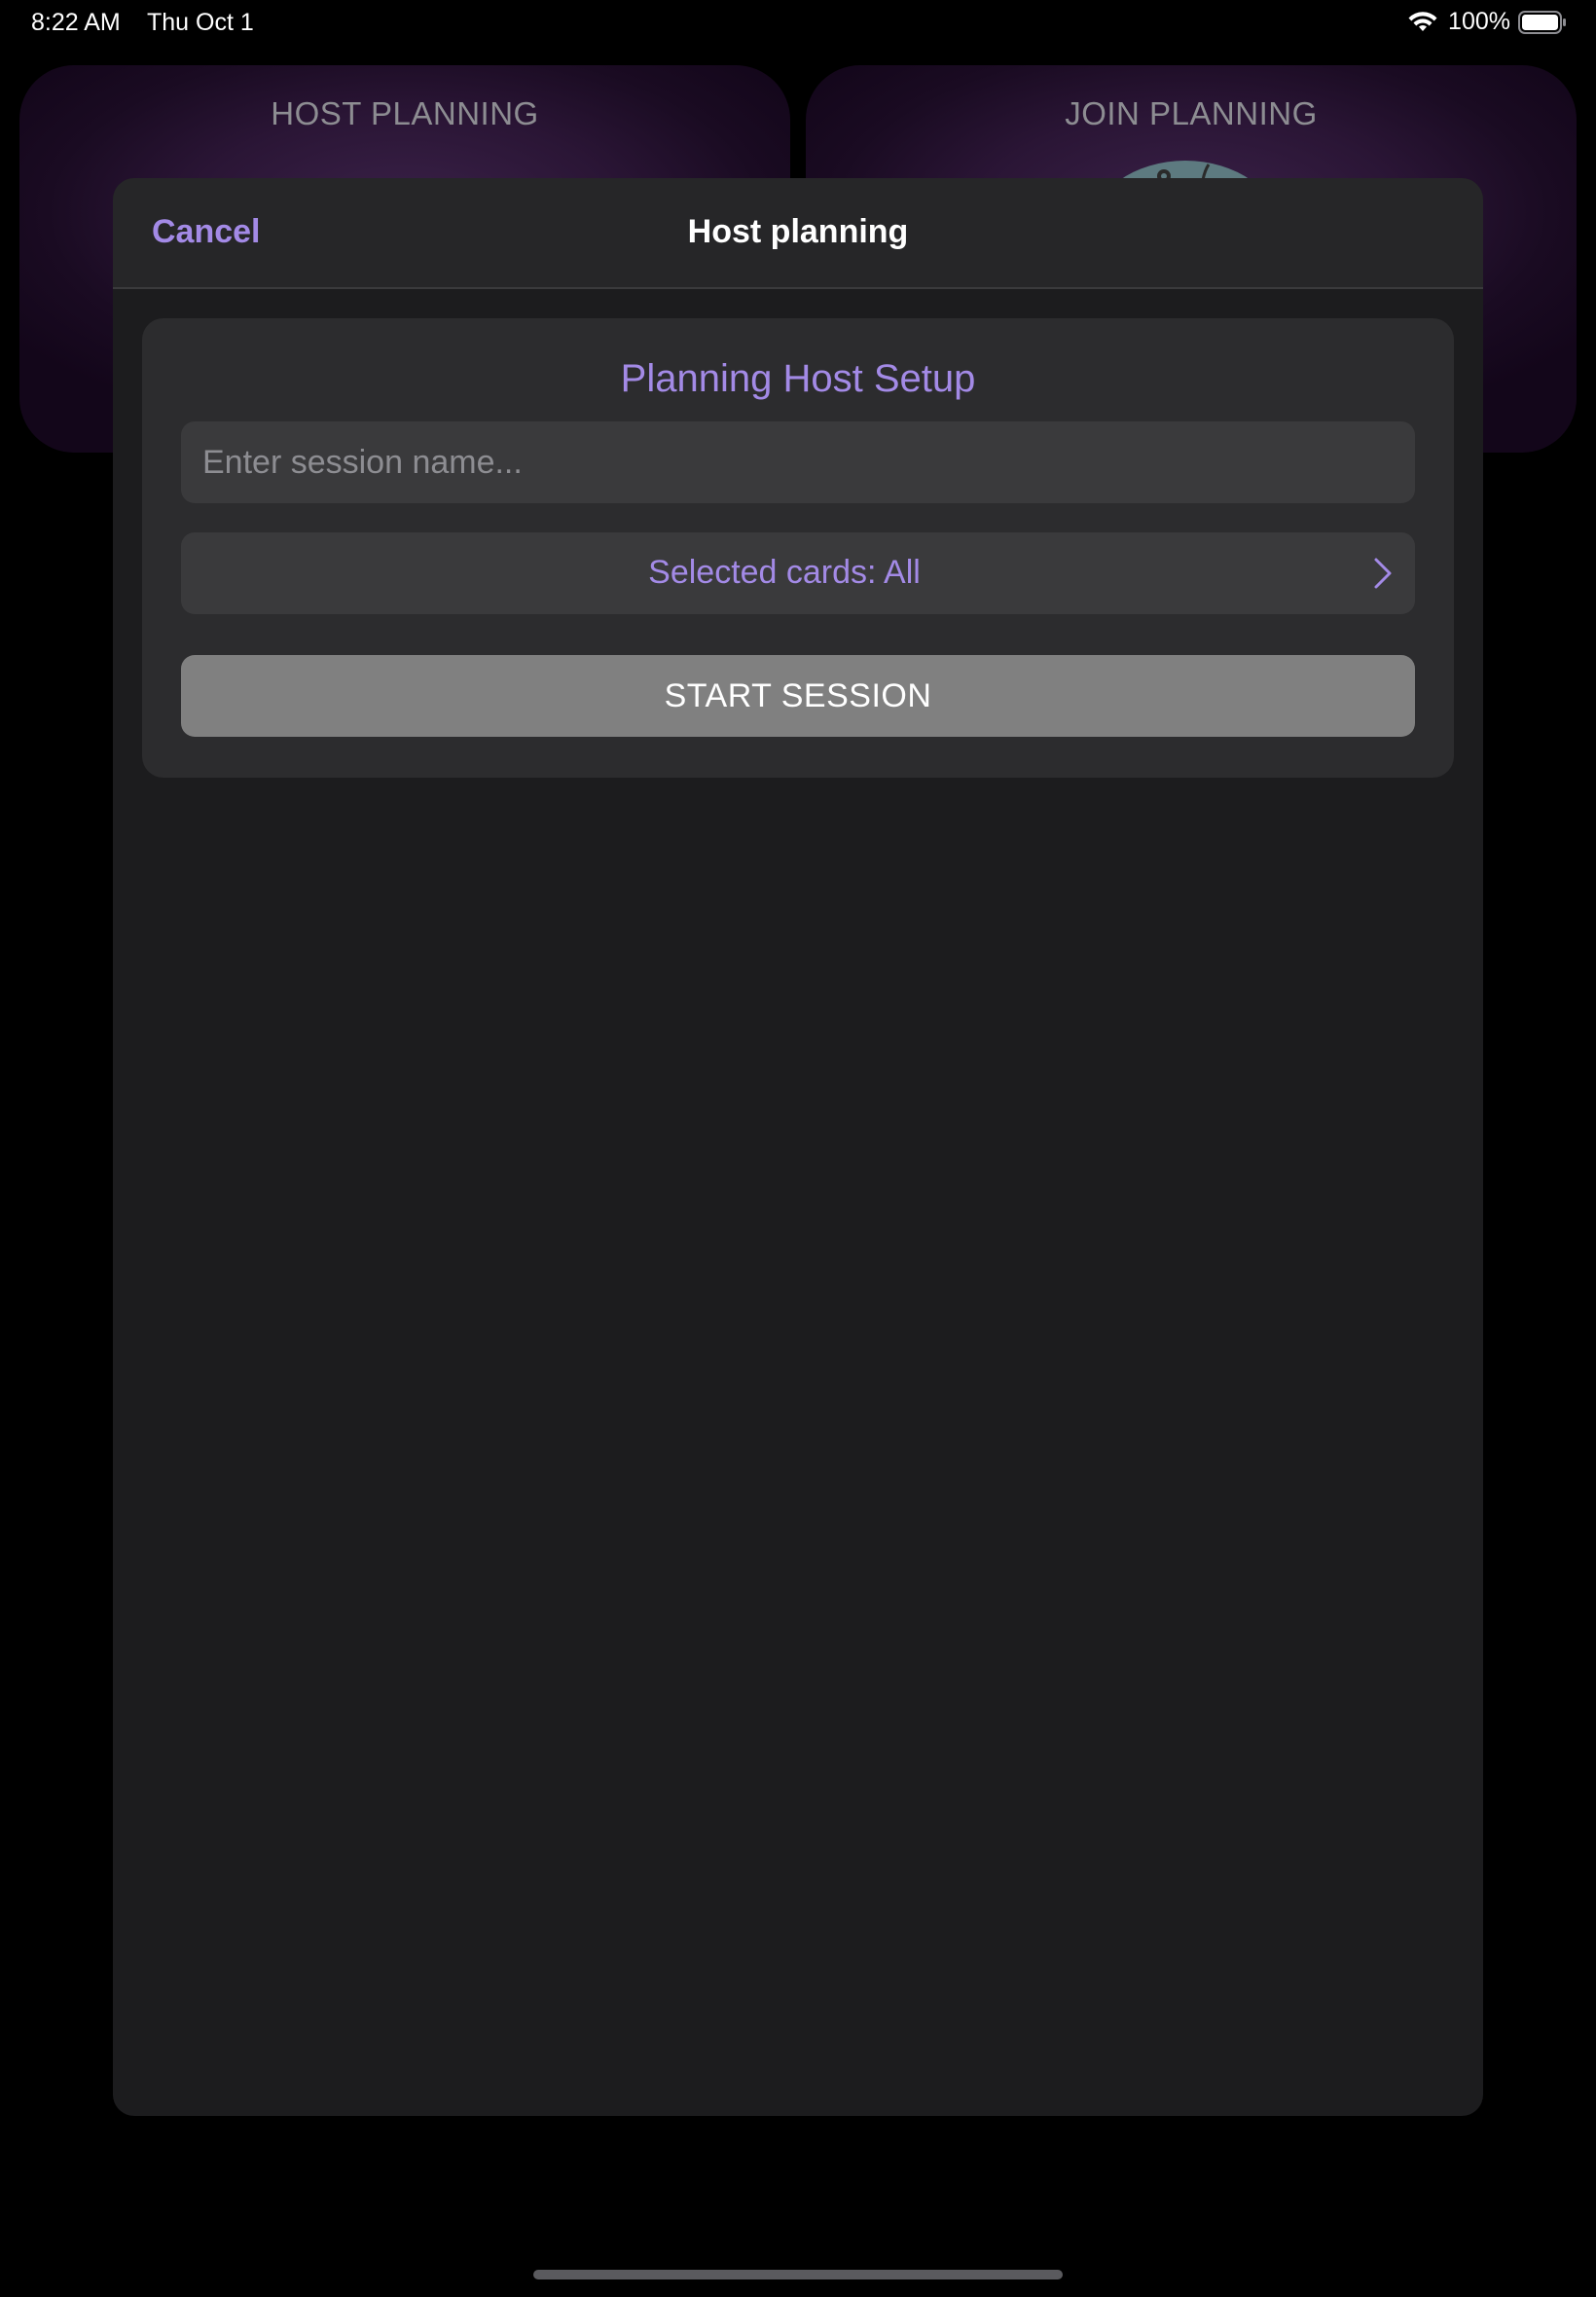  I want to click on battery-icon, so click(1542, 22).